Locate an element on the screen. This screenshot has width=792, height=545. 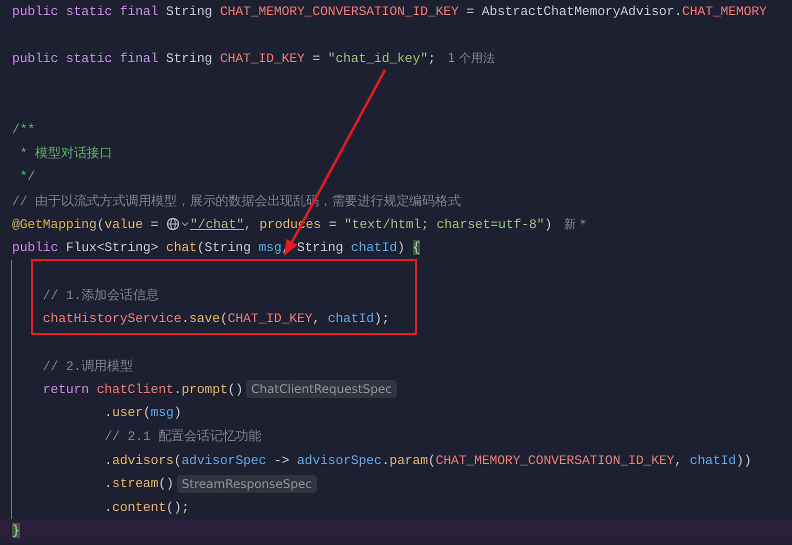
code-line: return chatClient.prompt() is located at coordinates (143, 389).